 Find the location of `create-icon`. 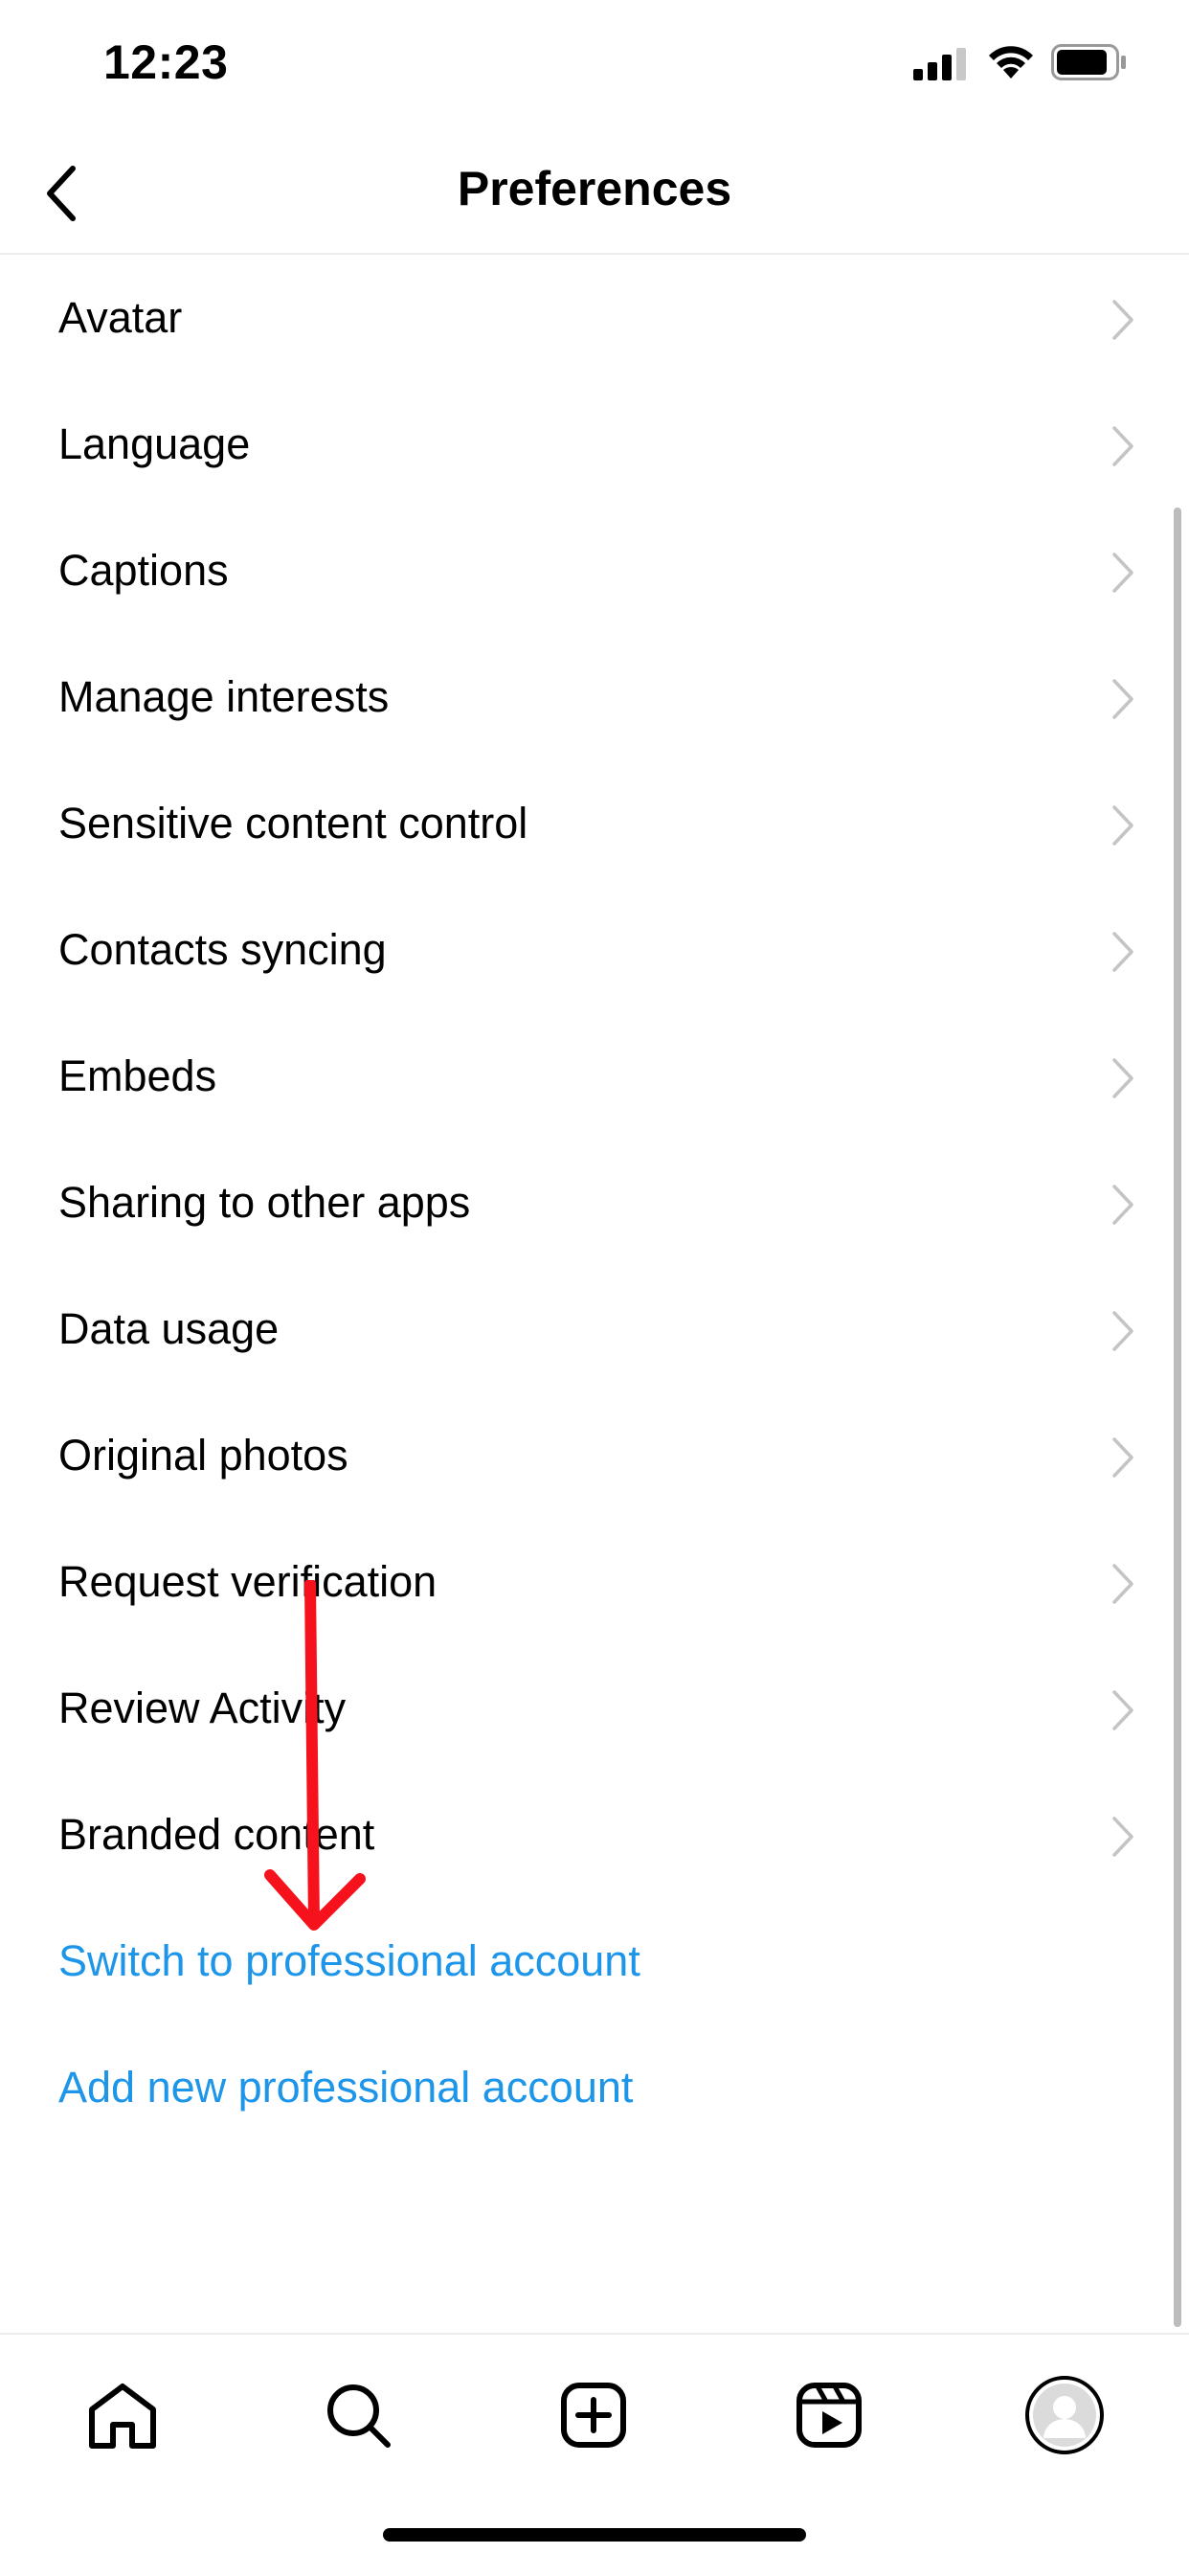

create-icon is located at coordinates (593, 2415).